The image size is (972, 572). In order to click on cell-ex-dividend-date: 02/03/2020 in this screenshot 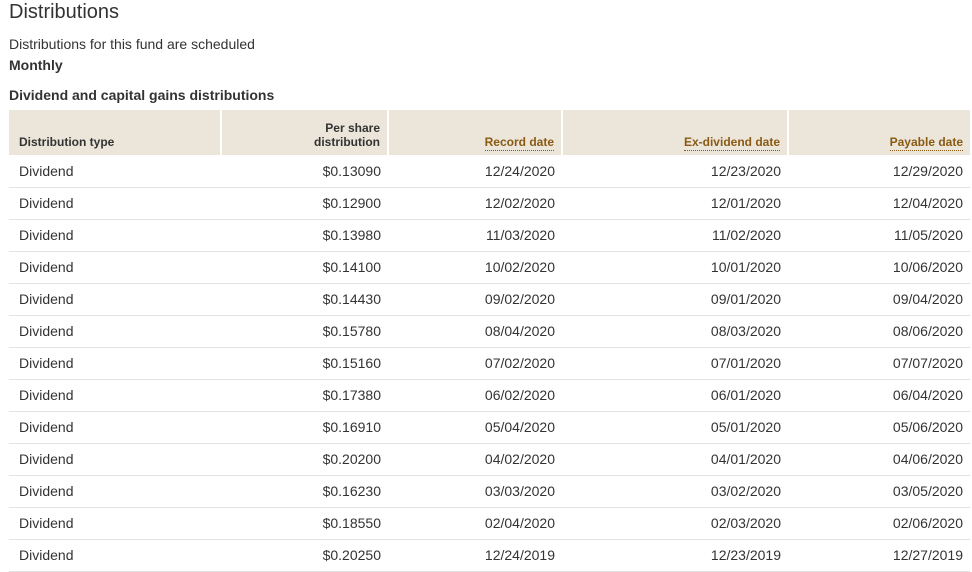, I will do `click(675, 523)`.